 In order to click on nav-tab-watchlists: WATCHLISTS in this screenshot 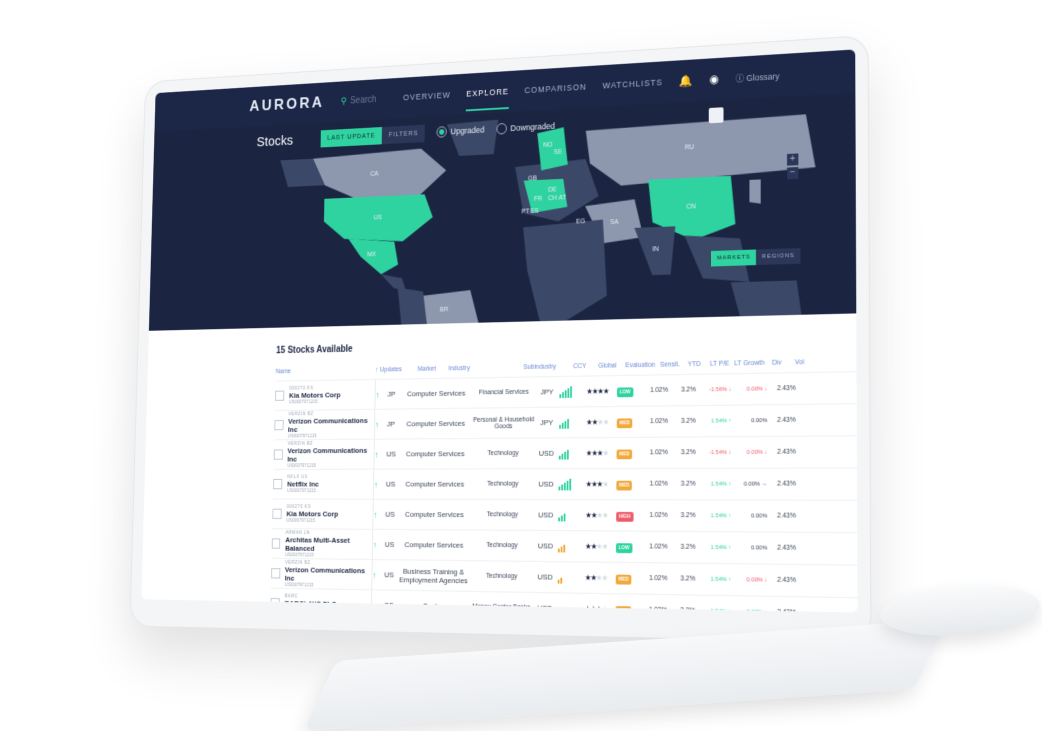, I will do `click(633, 83)`.